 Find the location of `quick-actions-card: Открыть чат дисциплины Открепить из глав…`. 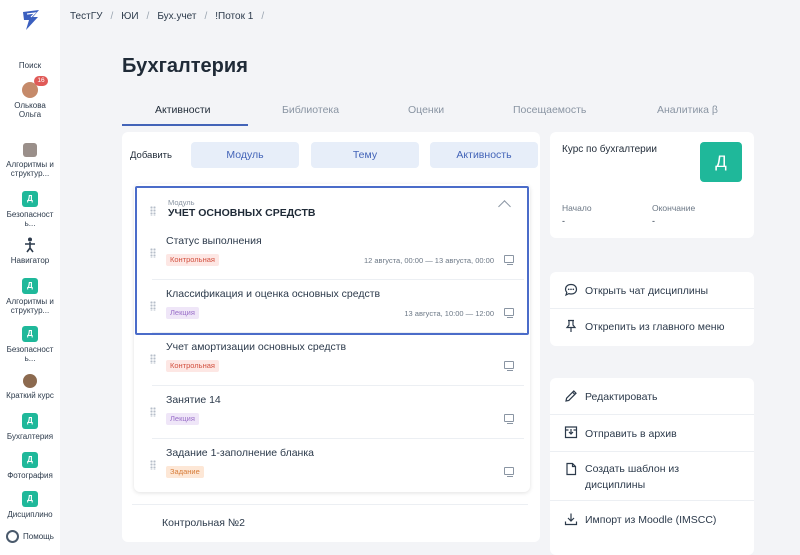

quick-actions-card: Открыть чат дисциплины Открепить из глав… is located at coordinates (652, 309).